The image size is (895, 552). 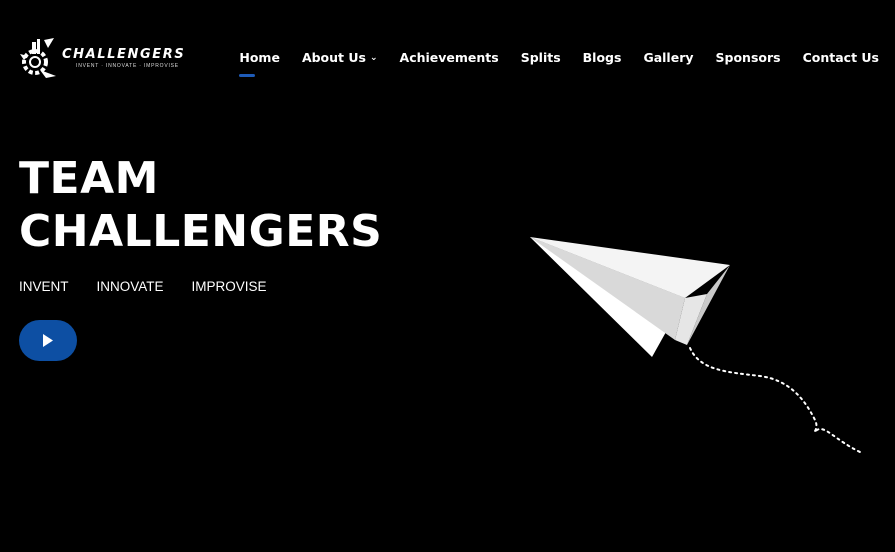 I want to click on tagline-invent: INVENT, so click(x=44, y=286).